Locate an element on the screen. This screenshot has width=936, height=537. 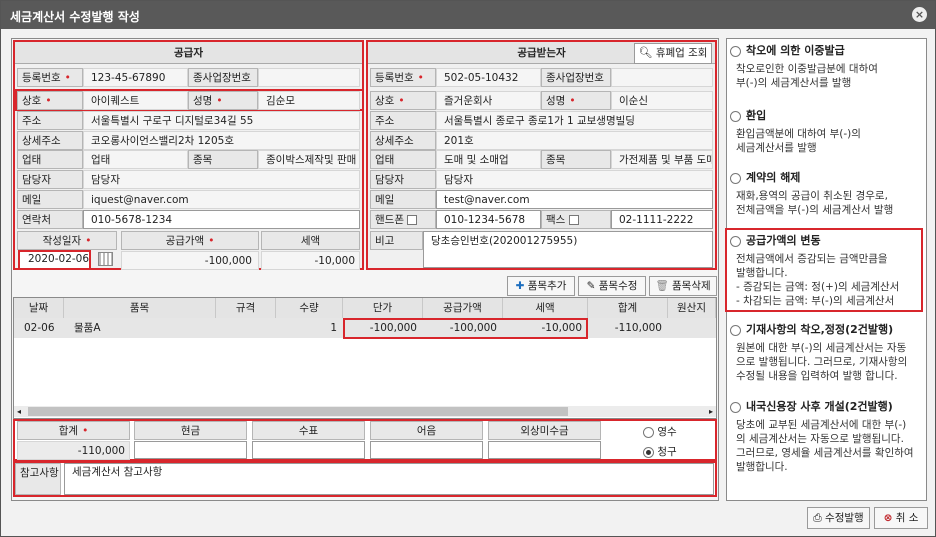
add-item-button: ✚ 품목추가 is located at coordinates (541, 286).